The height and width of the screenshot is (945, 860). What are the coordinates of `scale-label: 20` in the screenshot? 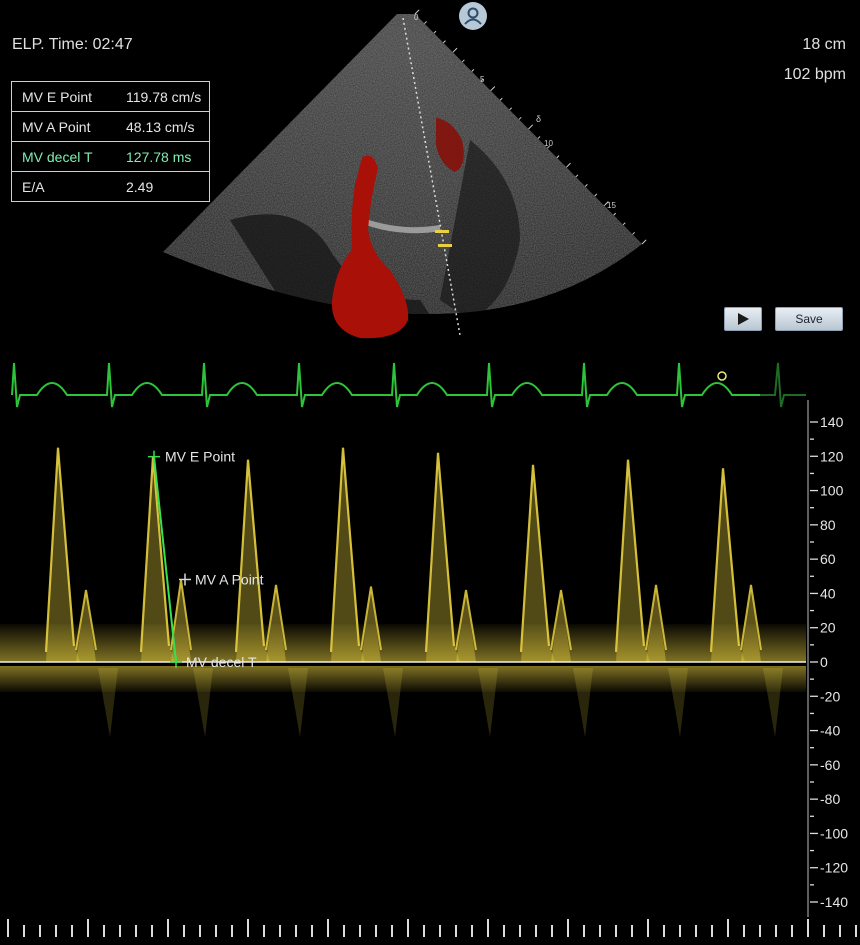 It's located at (828, 628).